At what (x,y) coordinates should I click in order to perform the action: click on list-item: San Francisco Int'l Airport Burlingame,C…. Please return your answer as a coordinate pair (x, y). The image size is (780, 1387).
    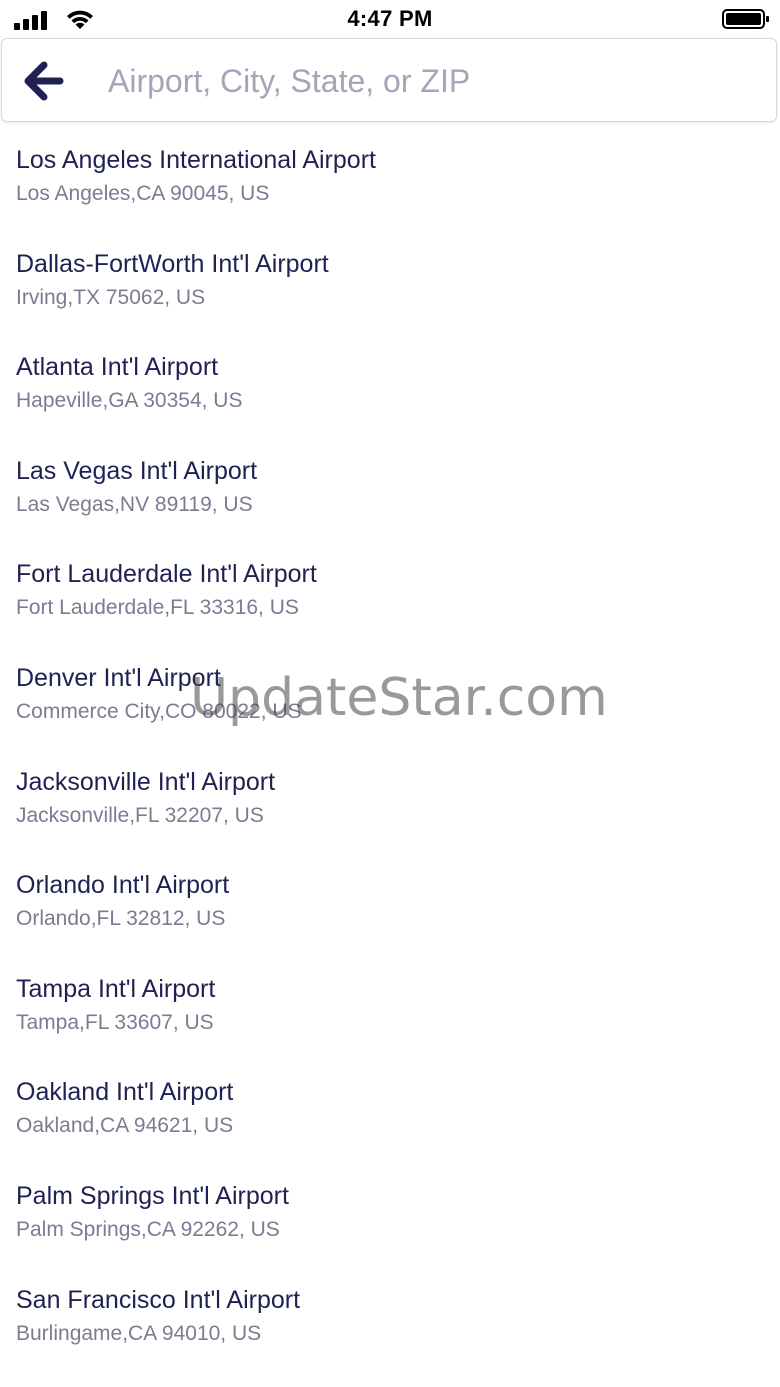
    Looking at the image, I should click on (390, 1316).